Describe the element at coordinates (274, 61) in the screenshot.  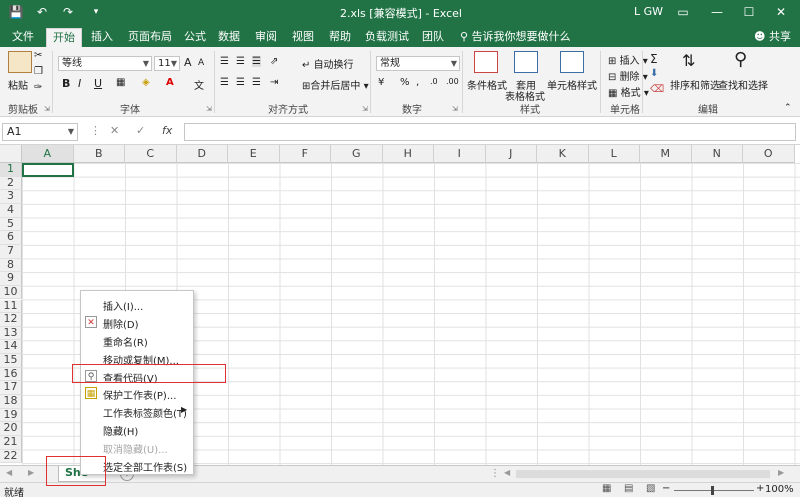
I see `orientation-icon: ⇗` at that location.